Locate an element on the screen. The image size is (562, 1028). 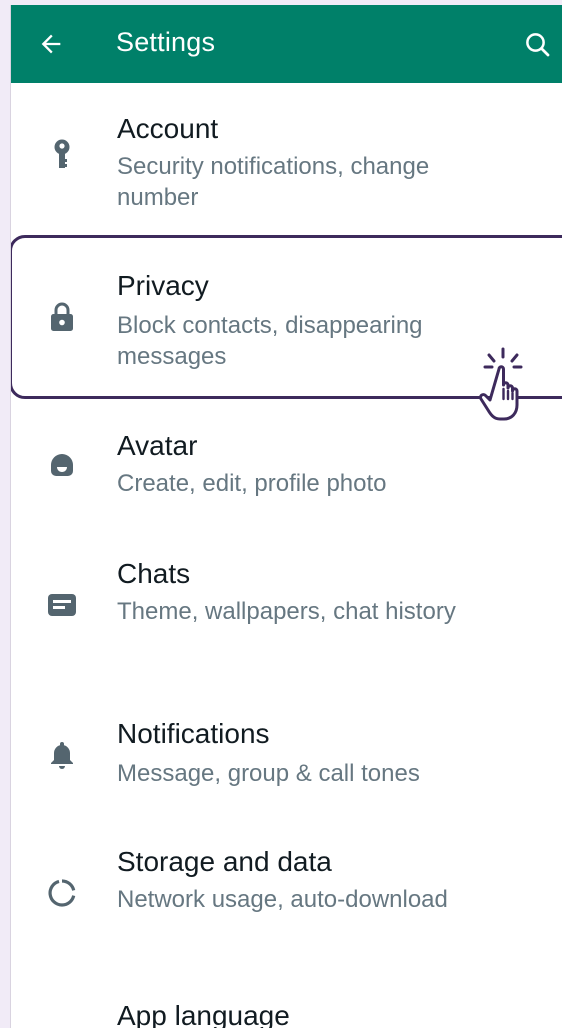
item-subtitle: Security notifications, change number is located at coordinates (273, 182).